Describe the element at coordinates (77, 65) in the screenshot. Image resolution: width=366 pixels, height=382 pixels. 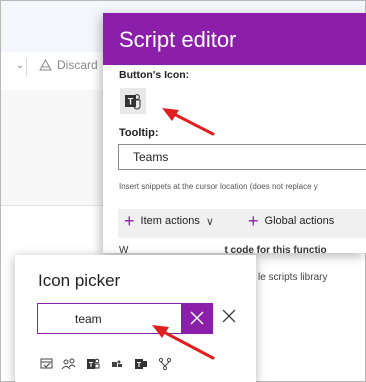
I see `discard-label: Discard` at that location.